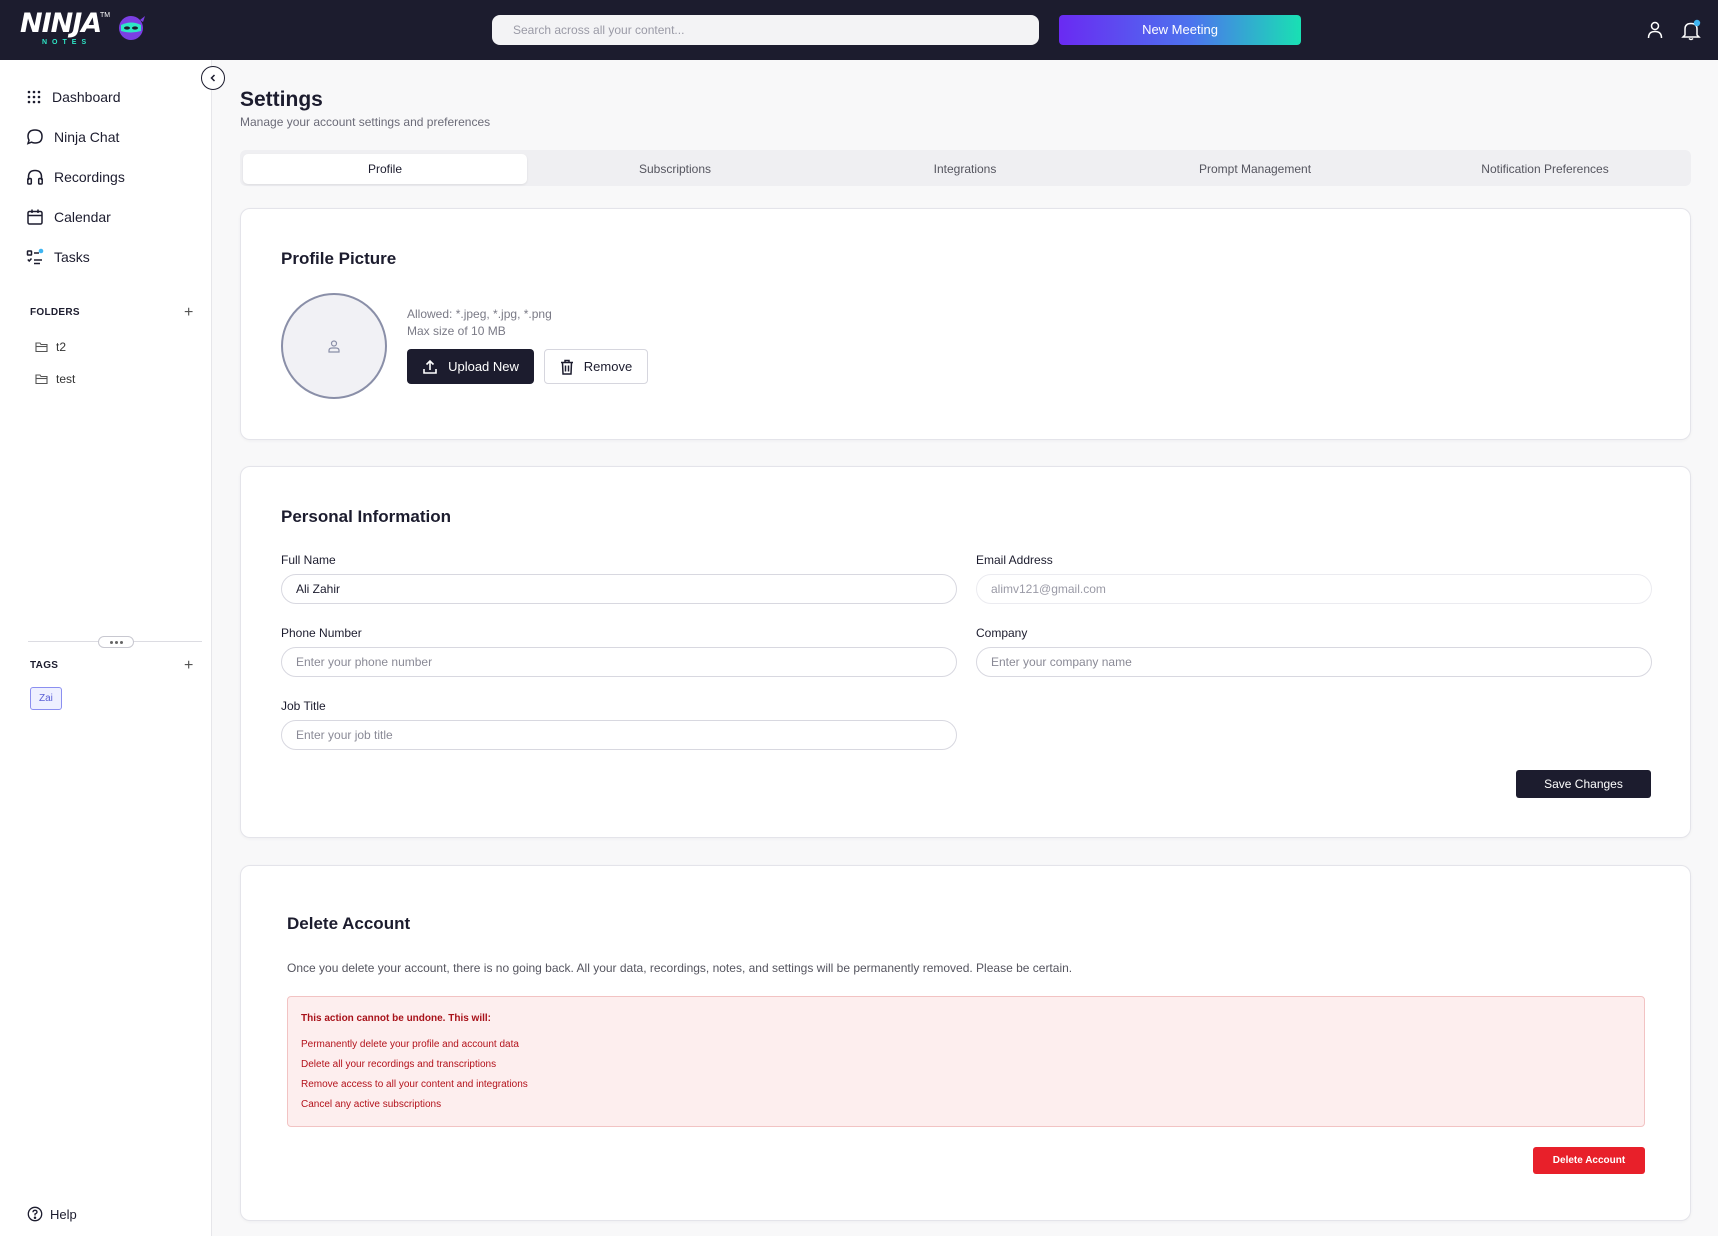 The height and width of the screenshot is (1236, 1718). I want to click on job-title-label: Job Title, so click(303, 706).